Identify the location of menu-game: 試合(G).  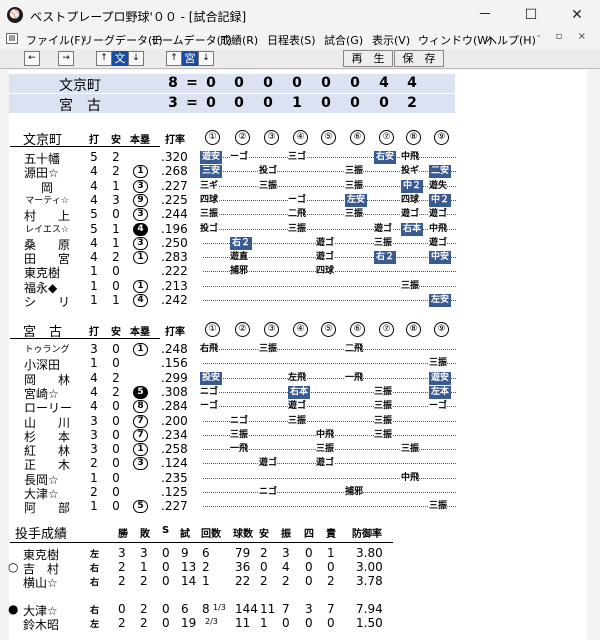
(343, 40).